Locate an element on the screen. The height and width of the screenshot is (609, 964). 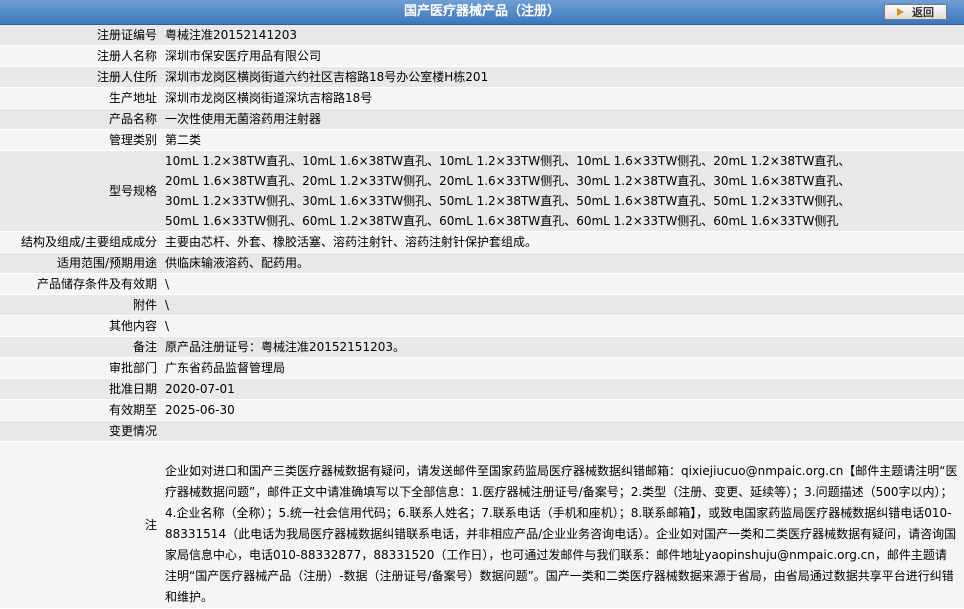
field-label: 有效期至 is located at coordinates (80, 410).